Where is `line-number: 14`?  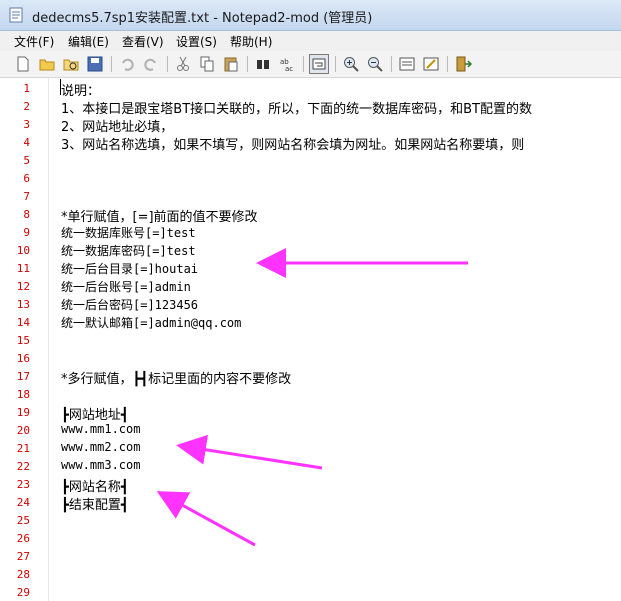
line-number: 14 is located at coordinates (23, 322).